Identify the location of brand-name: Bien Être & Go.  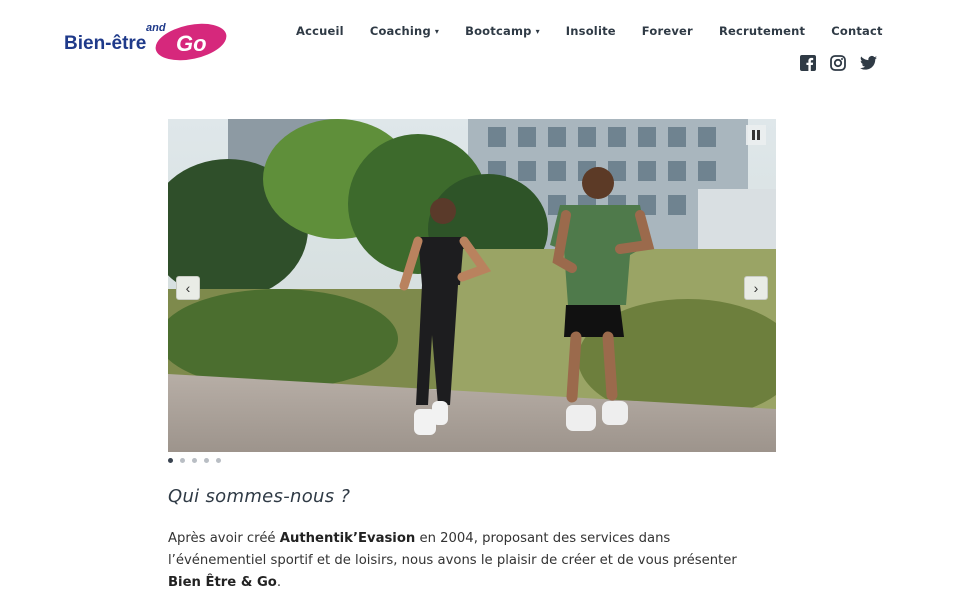
(222, 582).